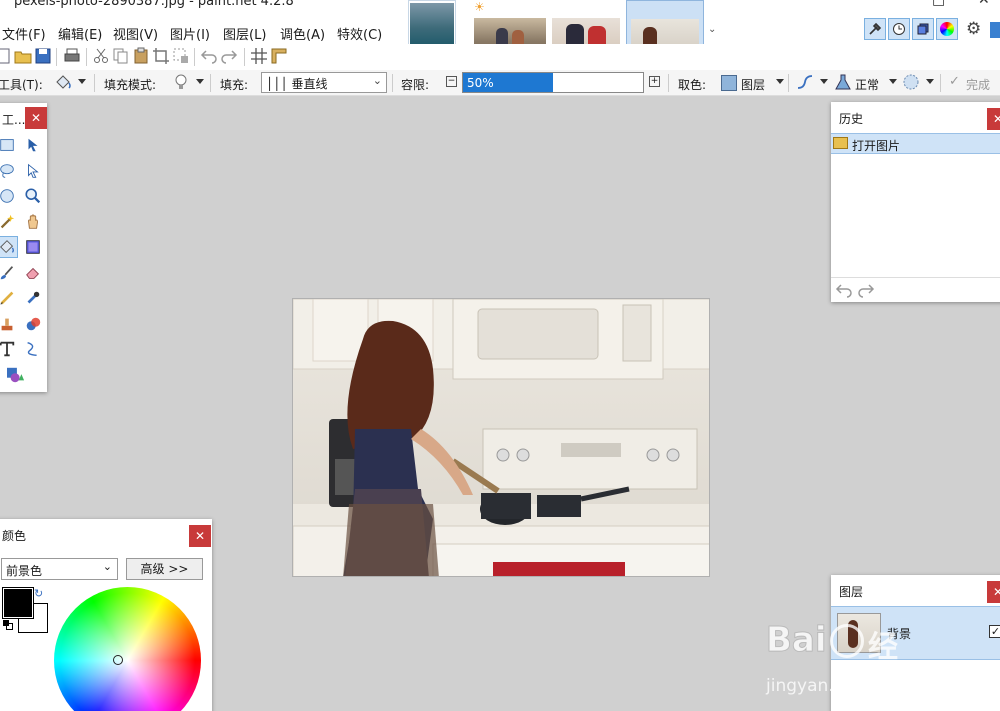 The image size is (1000, 711). I want to click on colors-window-toggle-icon, so click(947, 29).